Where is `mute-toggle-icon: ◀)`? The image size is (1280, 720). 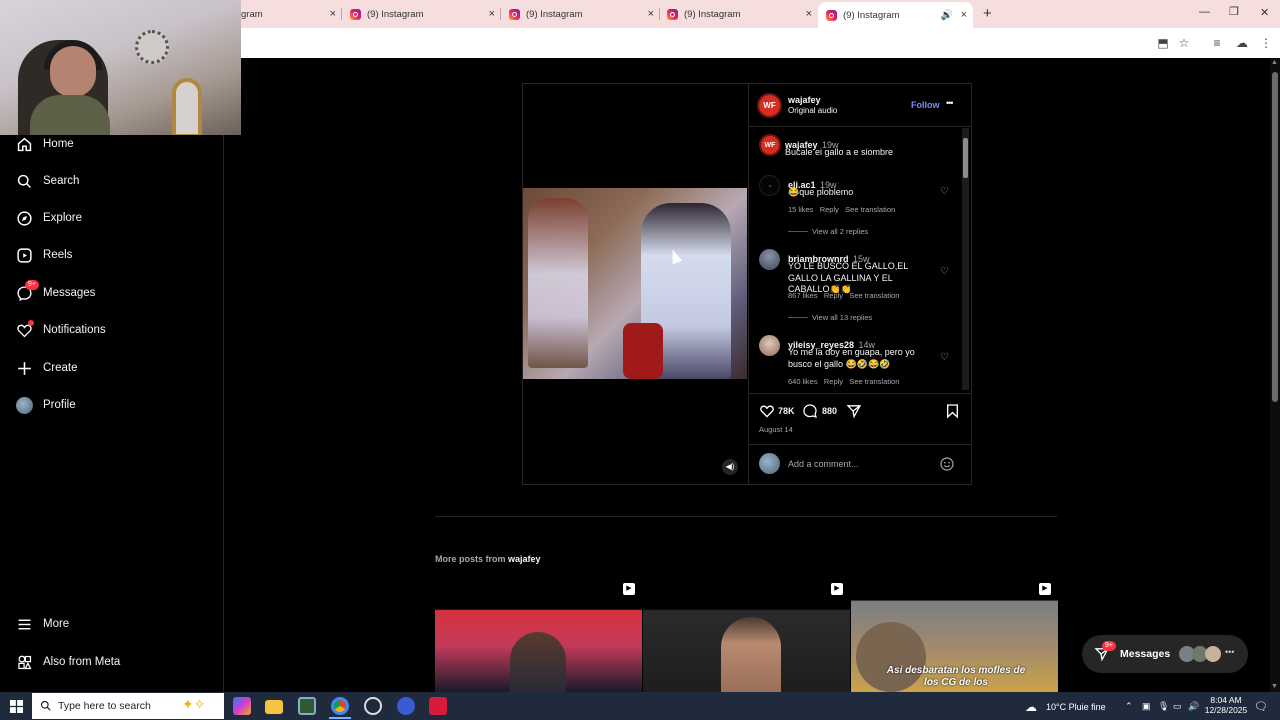
mute-toggle-icon: ◀) is located at coordinates (730, 467).